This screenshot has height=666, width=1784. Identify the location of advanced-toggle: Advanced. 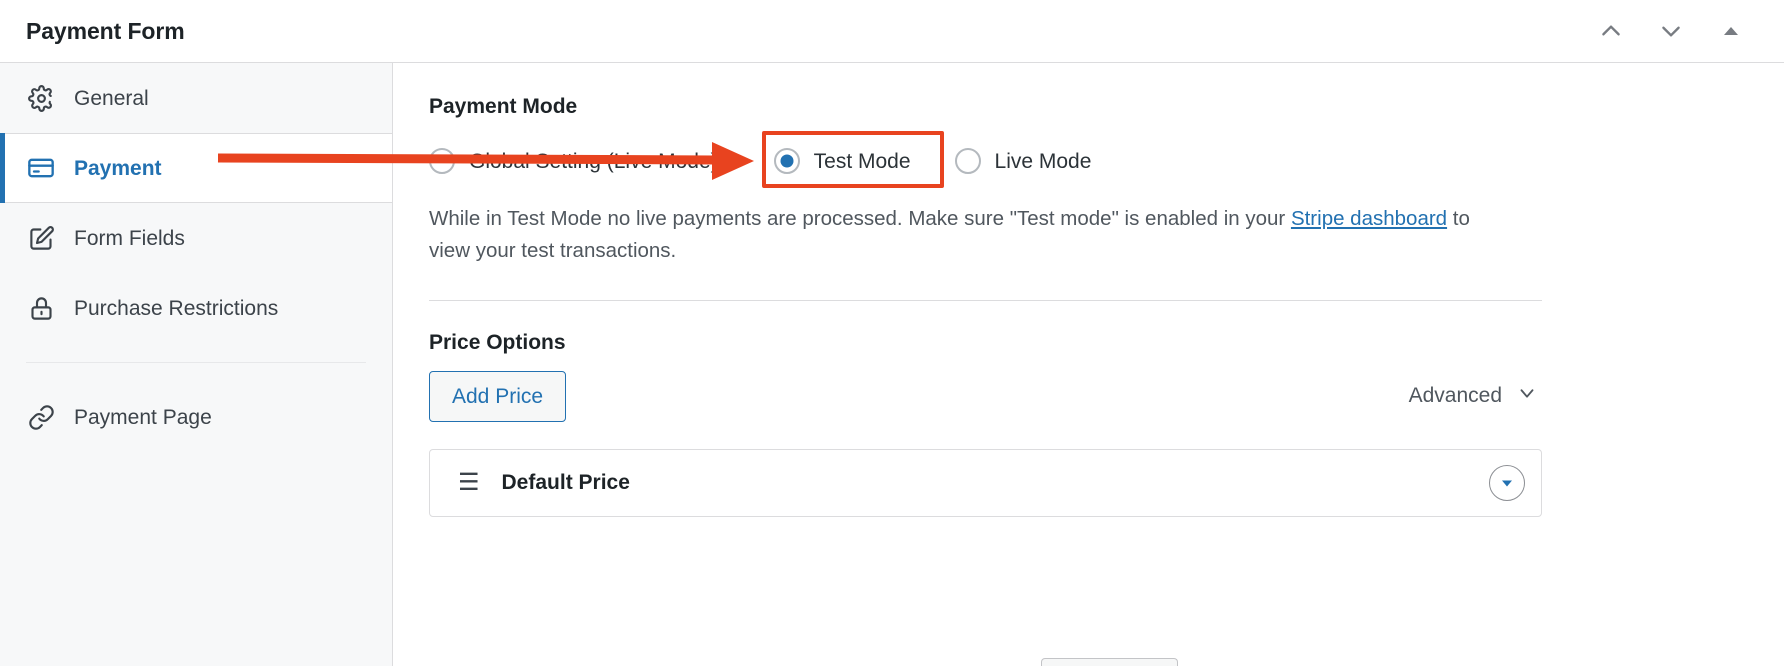
(1475, 396).